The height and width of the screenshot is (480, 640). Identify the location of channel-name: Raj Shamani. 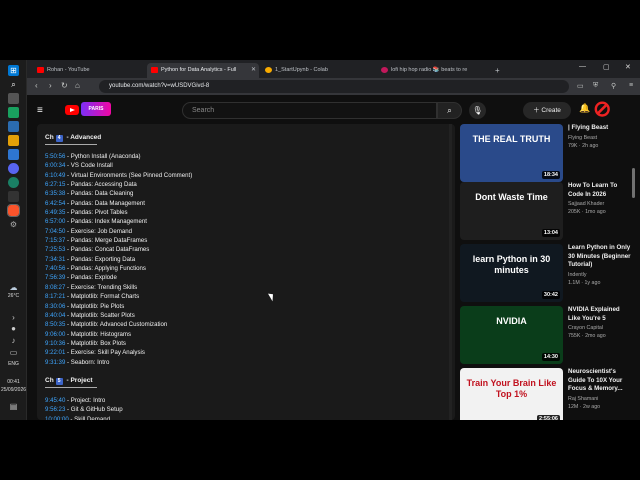
(600, 399).